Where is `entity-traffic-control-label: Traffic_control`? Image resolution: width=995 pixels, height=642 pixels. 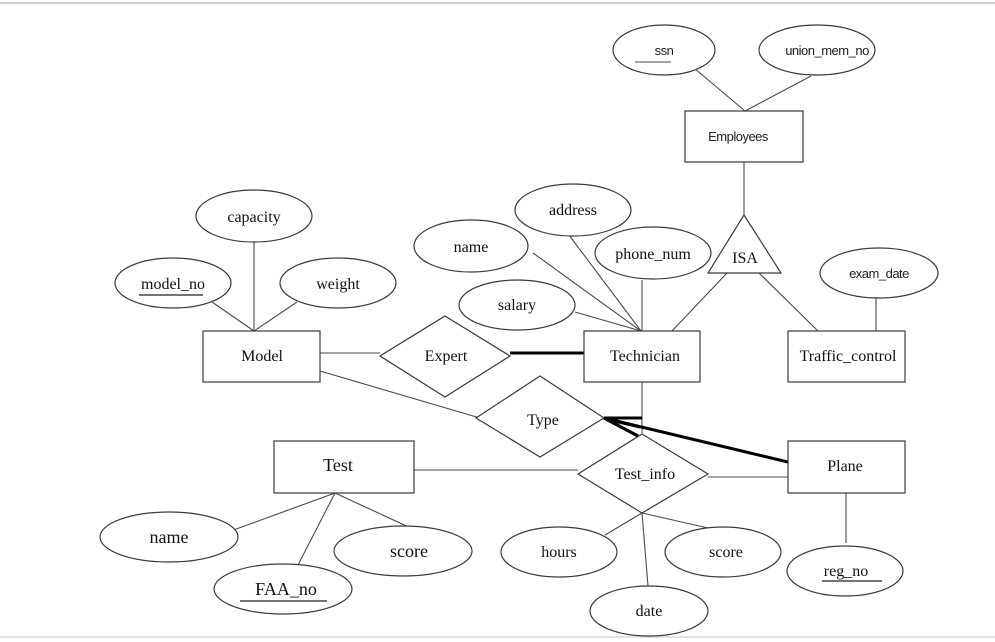
entity-traffic-control-label: Traffic_control is located at coordinates (848, 356).